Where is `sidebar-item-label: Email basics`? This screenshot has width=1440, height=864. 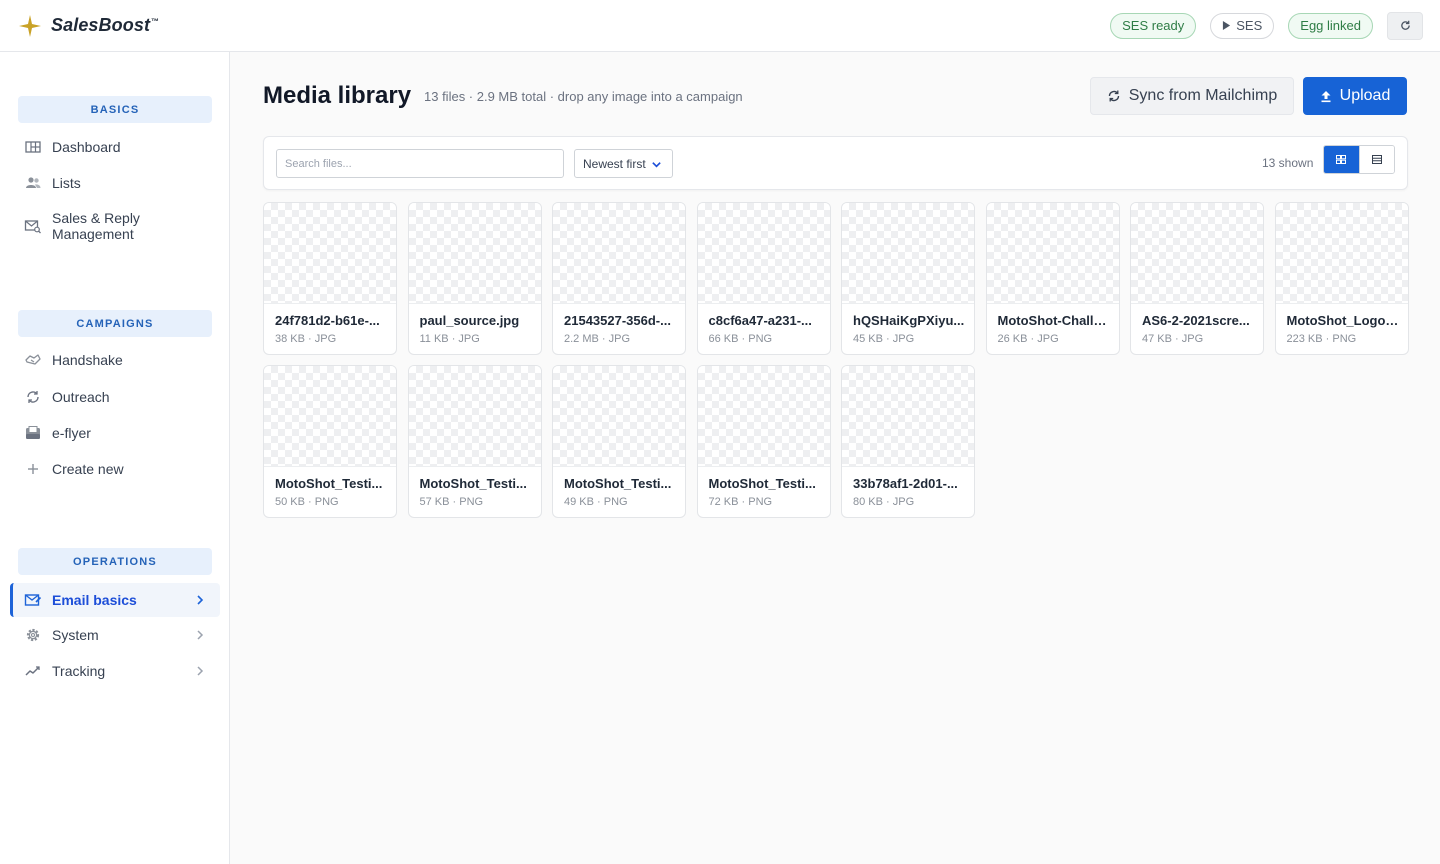
sidebar-item-label: Email basics is located at coordinates (94, 600).